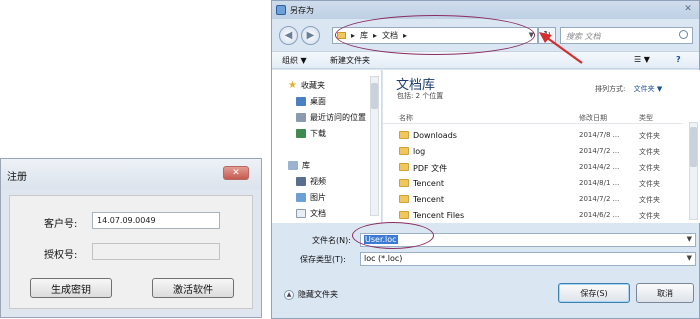 Image resolution: width=700 pixels, height=319 pixels. What do you see at coordinates (642, 59) in the screenshot?
I see `view-options-button: ☰ ▼` at bounding box center [642, 59].